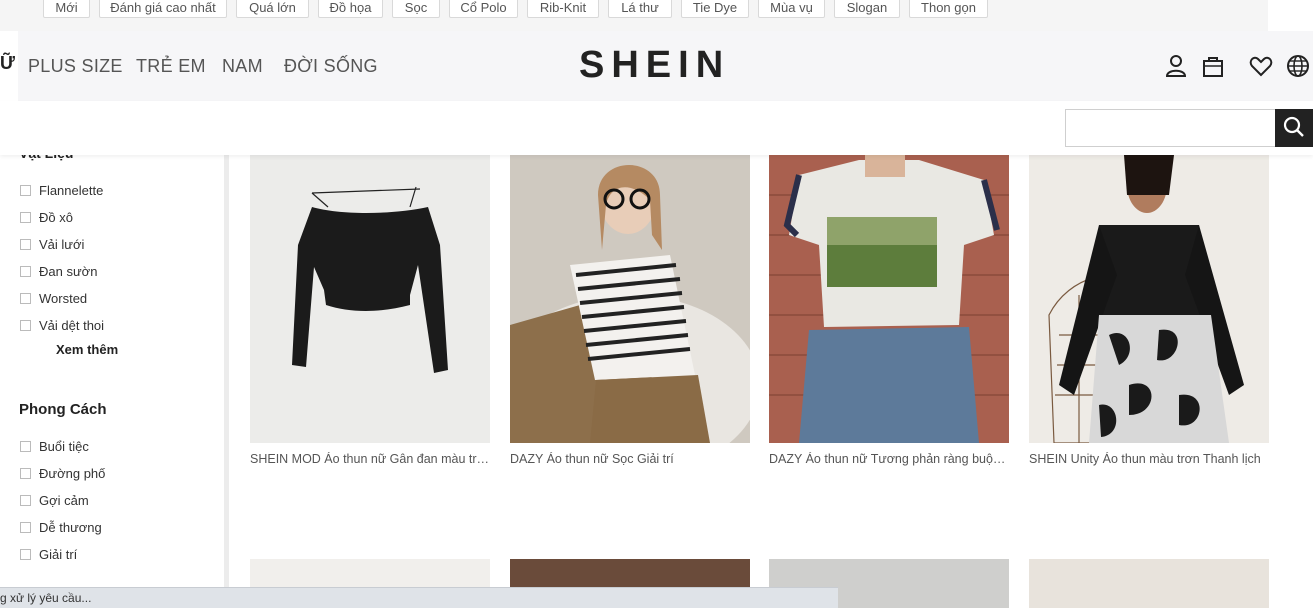 This screenshot has height=608, width=1313. I want to click on tag-chip: Đánh giá cao nhất, so click(163, 9).